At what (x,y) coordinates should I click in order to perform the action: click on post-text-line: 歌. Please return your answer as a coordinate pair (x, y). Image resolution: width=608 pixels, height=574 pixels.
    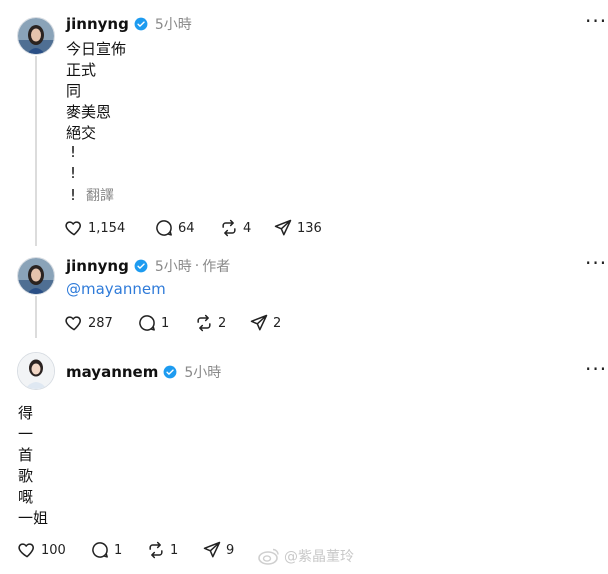
    Looking at the image, I should click on (26, 476).